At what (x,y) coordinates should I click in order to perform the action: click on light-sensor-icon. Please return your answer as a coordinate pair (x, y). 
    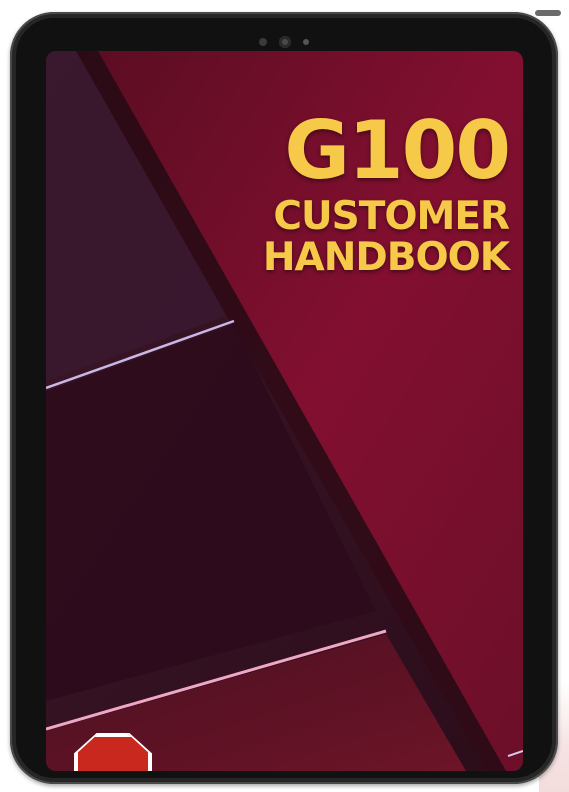
    Looking at the image, I should click on (306, 42).